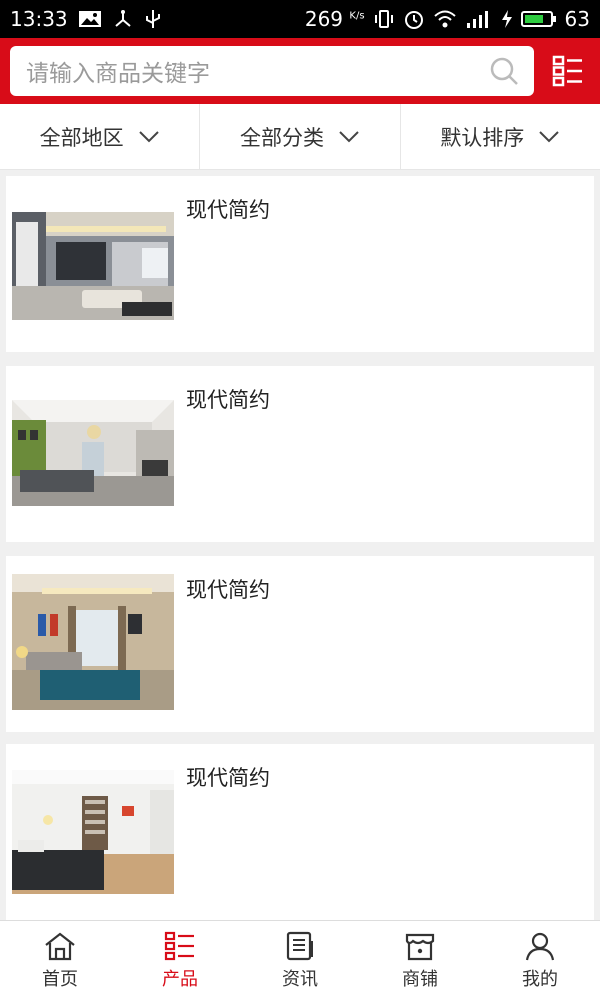 The image size is (600, 1000). What do you see at coordinates (118, 74) in the screenshot?
I see `search-placeholder: 请输入商品关键字` at bounding box center [118, 74].